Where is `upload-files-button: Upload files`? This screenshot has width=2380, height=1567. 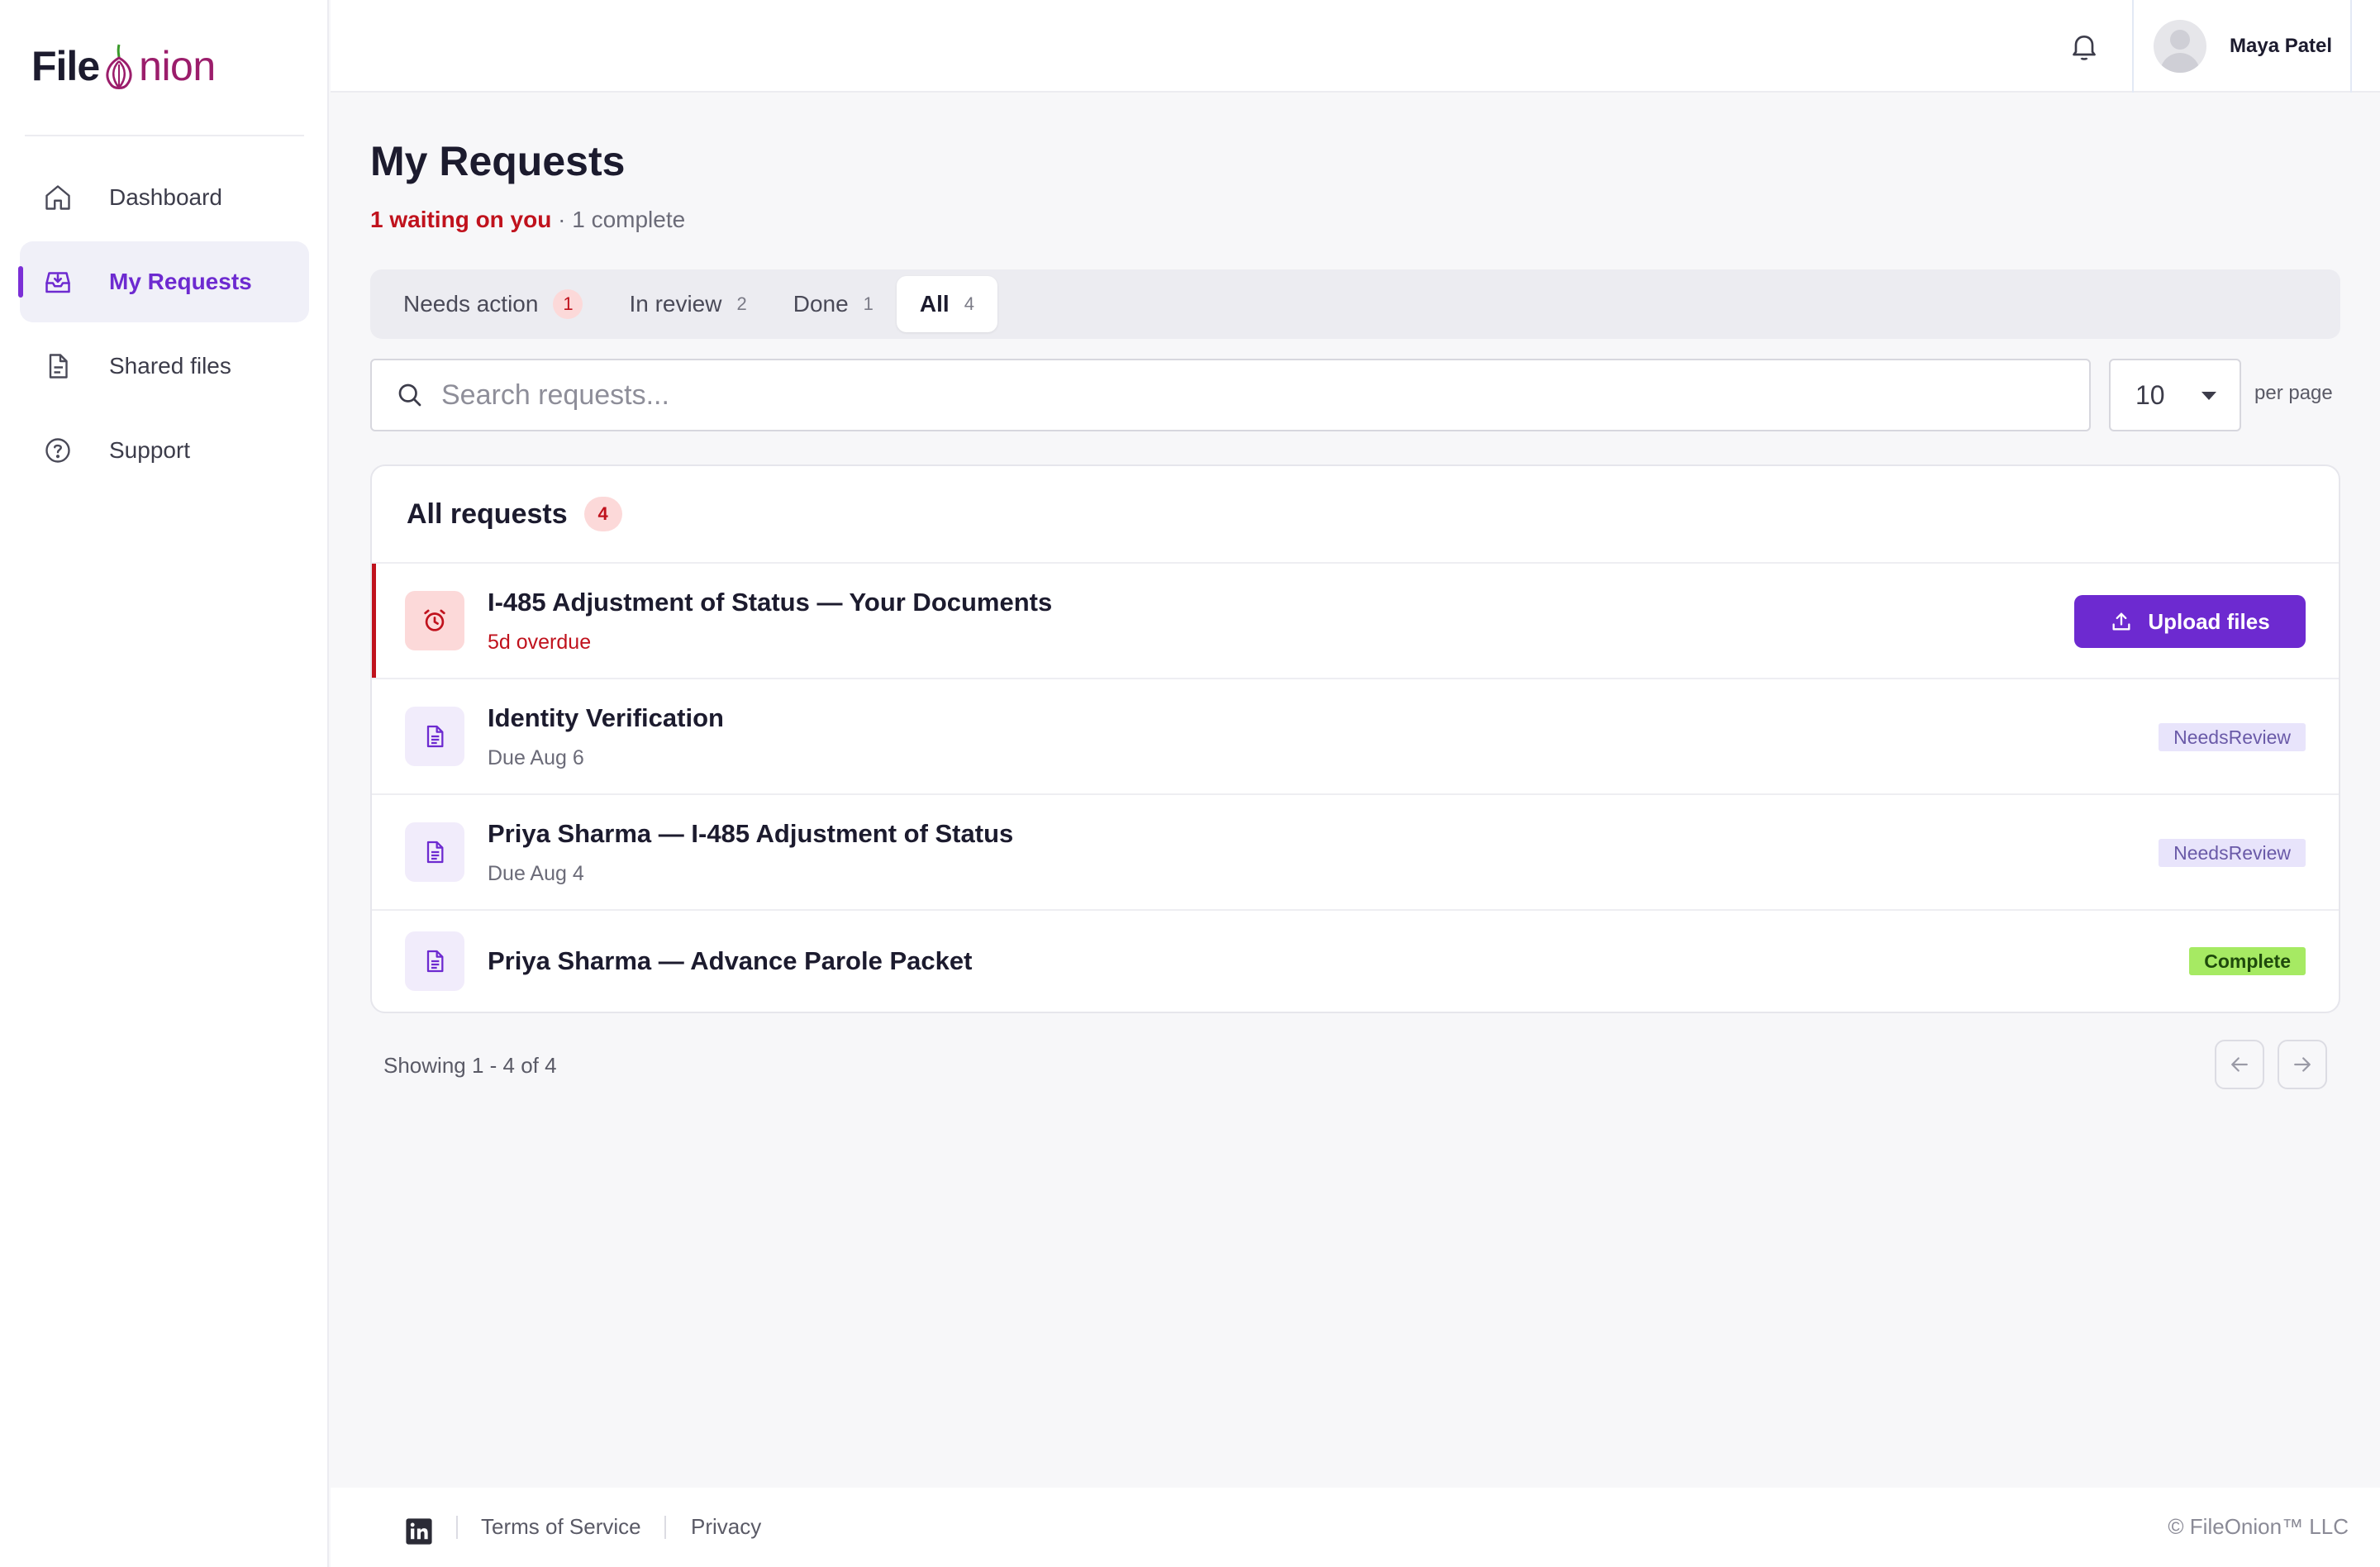
upload-files-button: Upload files is located at coordinates (2190, 621).